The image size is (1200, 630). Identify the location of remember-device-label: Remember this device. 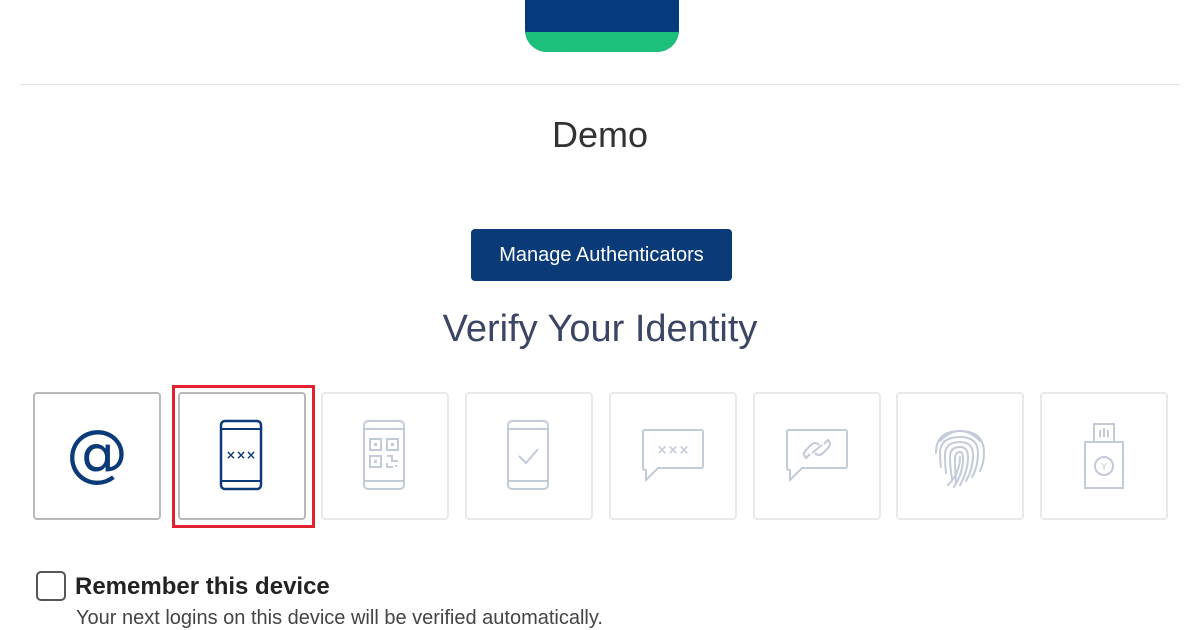
(202, 587).